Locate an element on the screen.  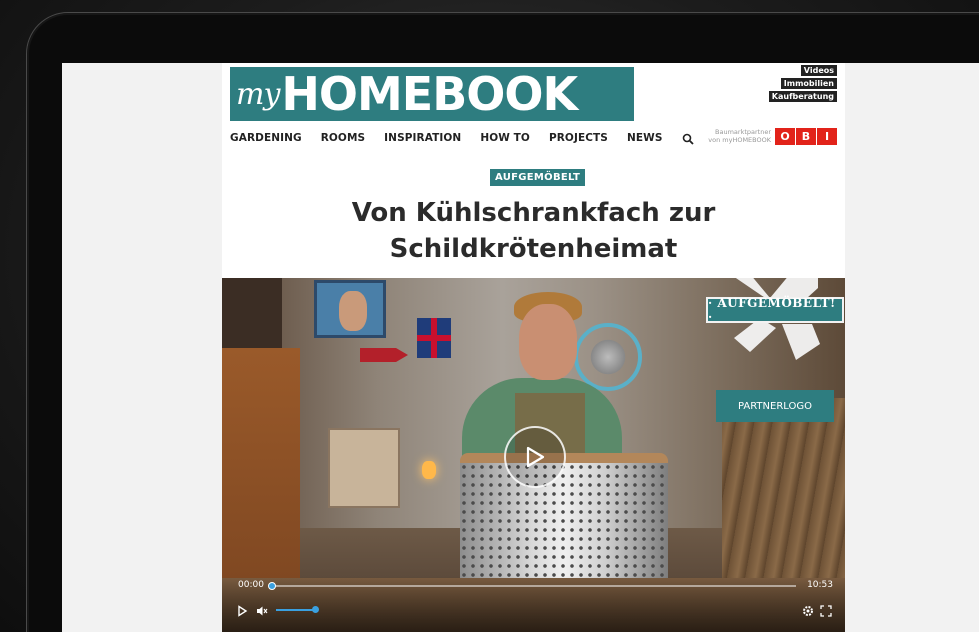
volume-slider is located at coordinates (297, 609).